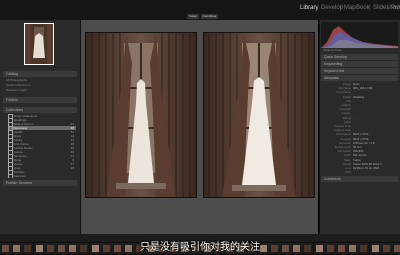  Describe the element at coordinates (359, 172) in the screenshot. I see `metadata-row: GPS` at that location.